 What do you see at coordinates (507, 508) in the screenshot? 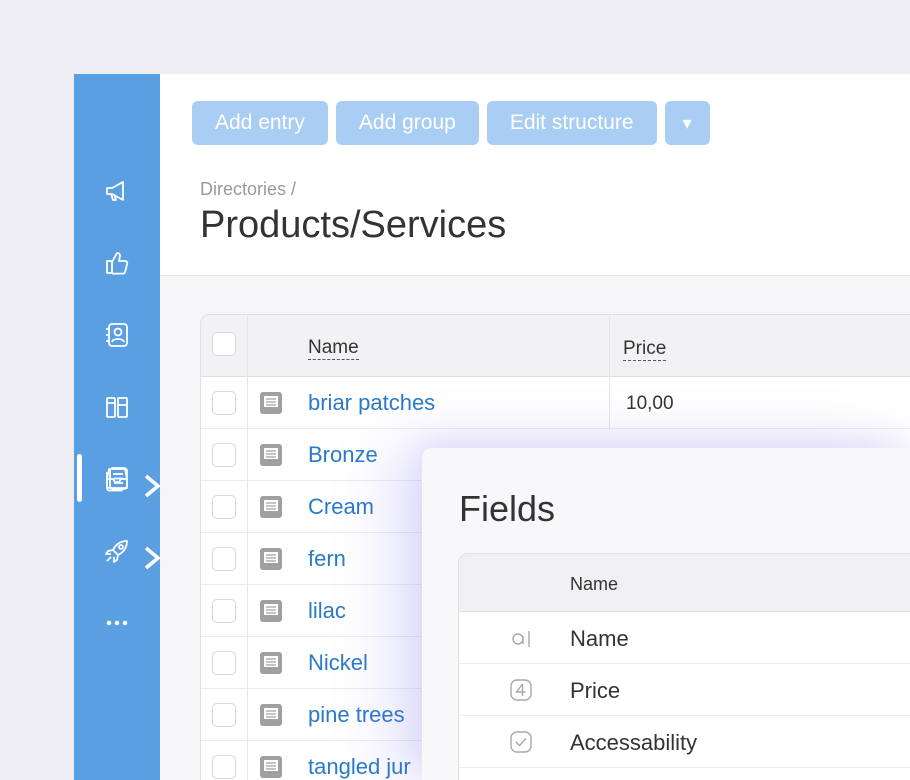
I see `fields-panel-title: Fields` at bounding box center [507, 508].